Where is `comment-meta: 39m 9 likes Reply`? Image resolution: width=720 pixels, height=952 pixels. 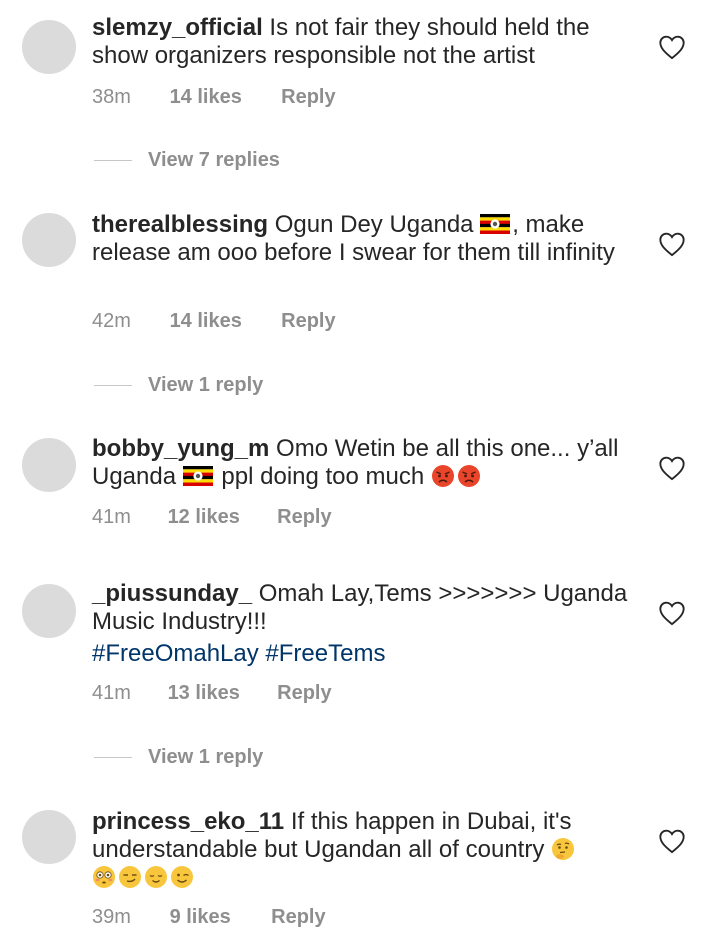 comment-meta: 39m 9 likes Reply is located at coordinates (209, 917).